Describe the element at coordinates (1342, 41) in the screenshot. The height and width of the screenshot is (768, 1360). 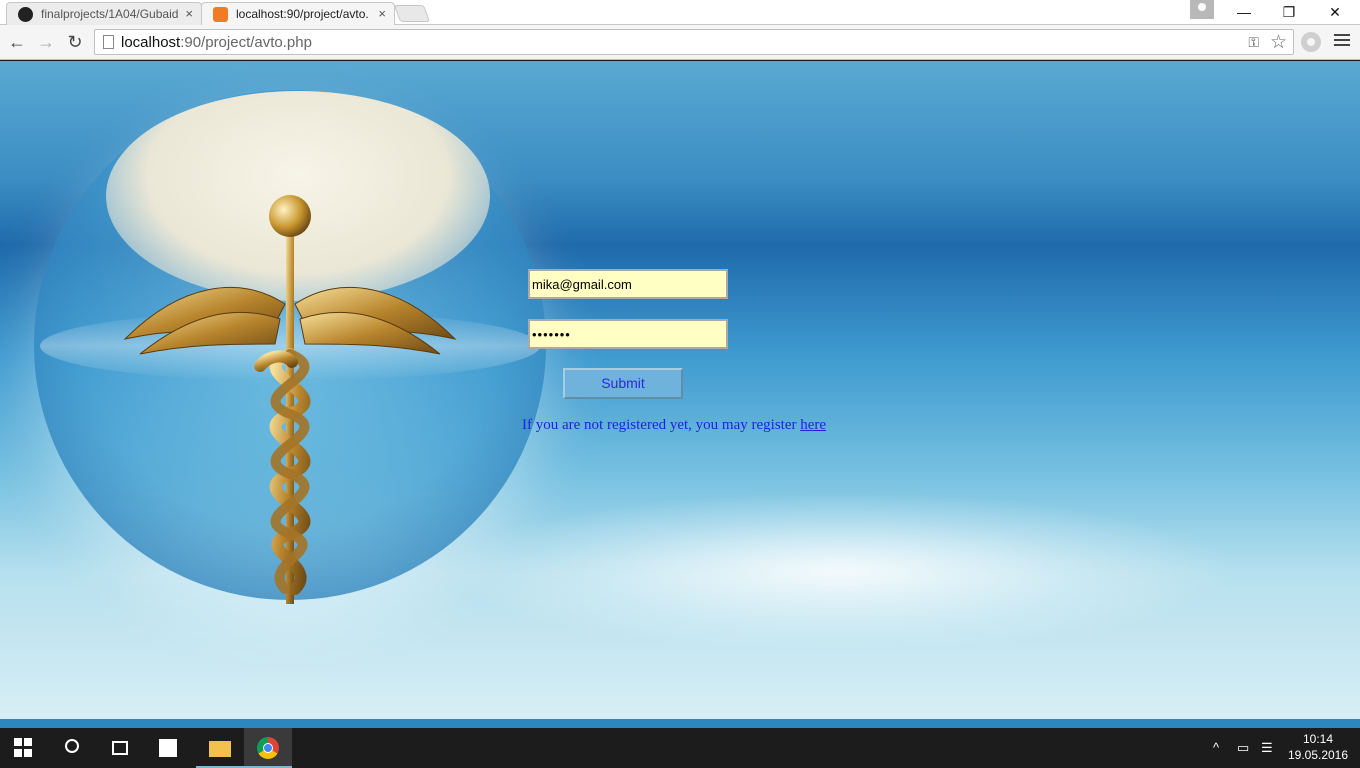
I see `chrome-menu-icon` at that location.